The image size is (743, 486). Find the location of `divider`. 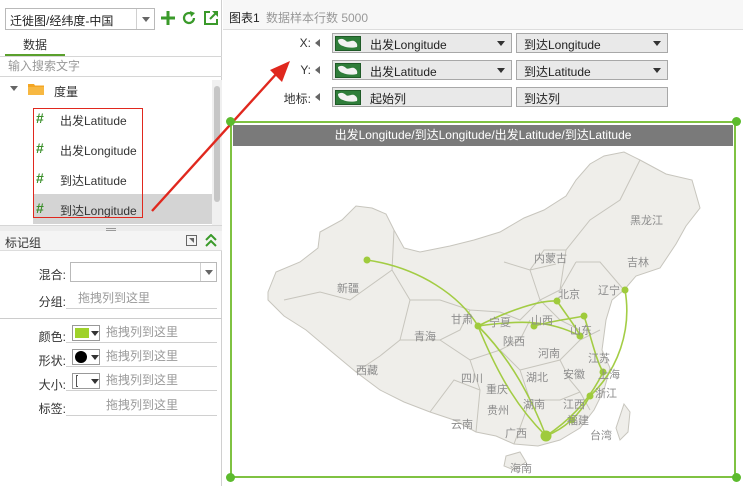

divider is located at coordinates (111, 318).